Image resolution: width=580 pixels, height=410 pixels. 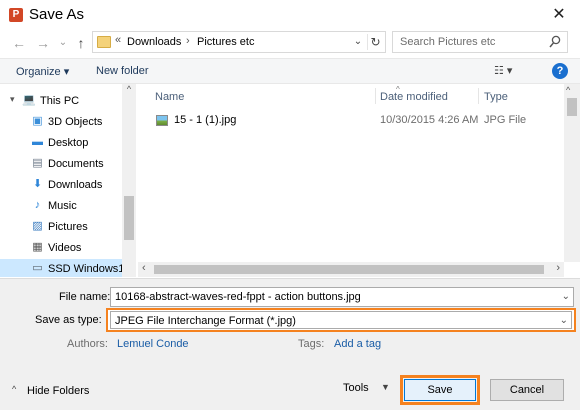 I want to click on tags-value: Add a tag, so click(x=357, y=344).